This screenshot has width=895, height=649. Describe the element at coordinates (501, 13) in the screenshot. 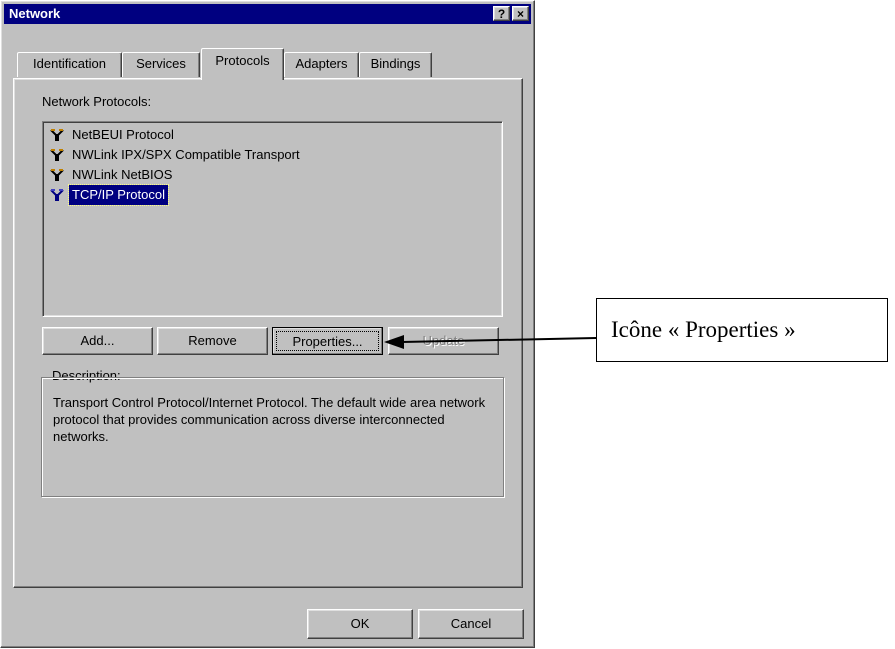

I see `help-icon: ?` at that location.